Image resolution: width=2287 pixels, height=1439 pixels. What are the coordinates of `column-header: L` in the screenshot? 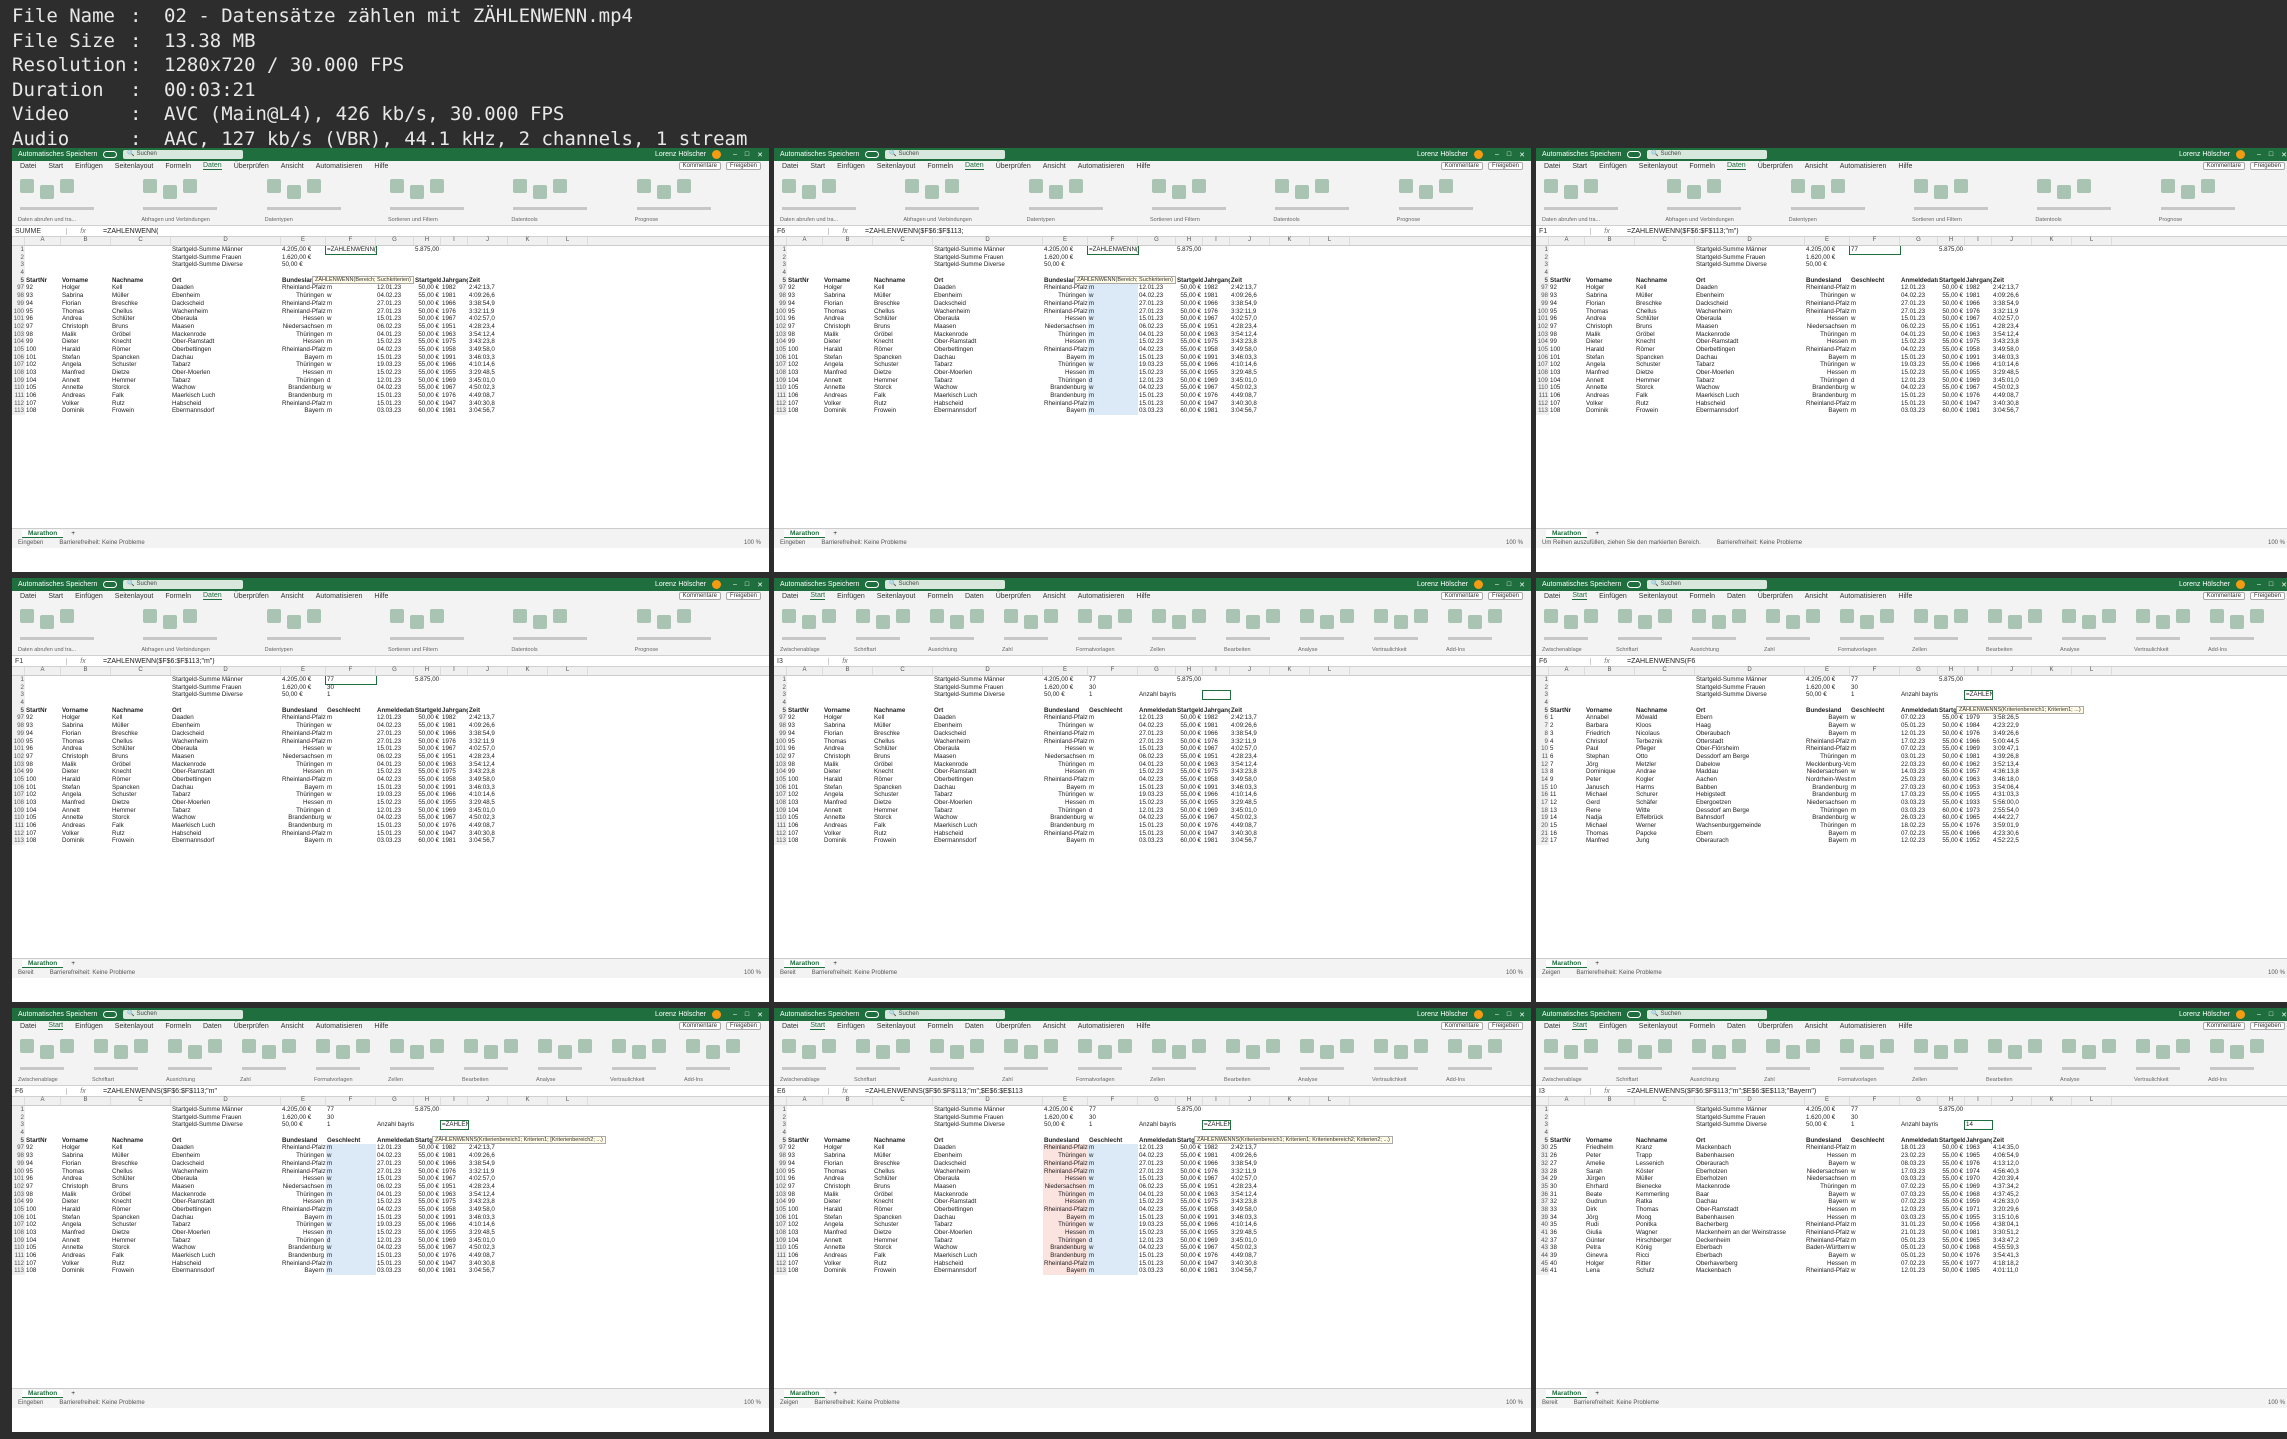 It's located at (1330, 1101).